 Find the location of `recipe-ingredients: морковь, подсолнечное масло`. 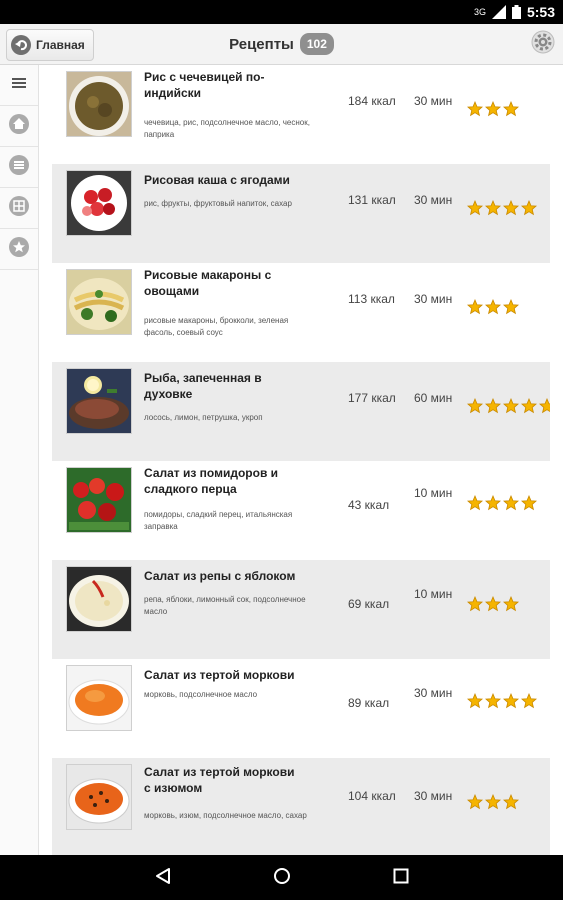

recipe-ingredients: морковь, подсолнечное масло is located at coordinates (201, 694).